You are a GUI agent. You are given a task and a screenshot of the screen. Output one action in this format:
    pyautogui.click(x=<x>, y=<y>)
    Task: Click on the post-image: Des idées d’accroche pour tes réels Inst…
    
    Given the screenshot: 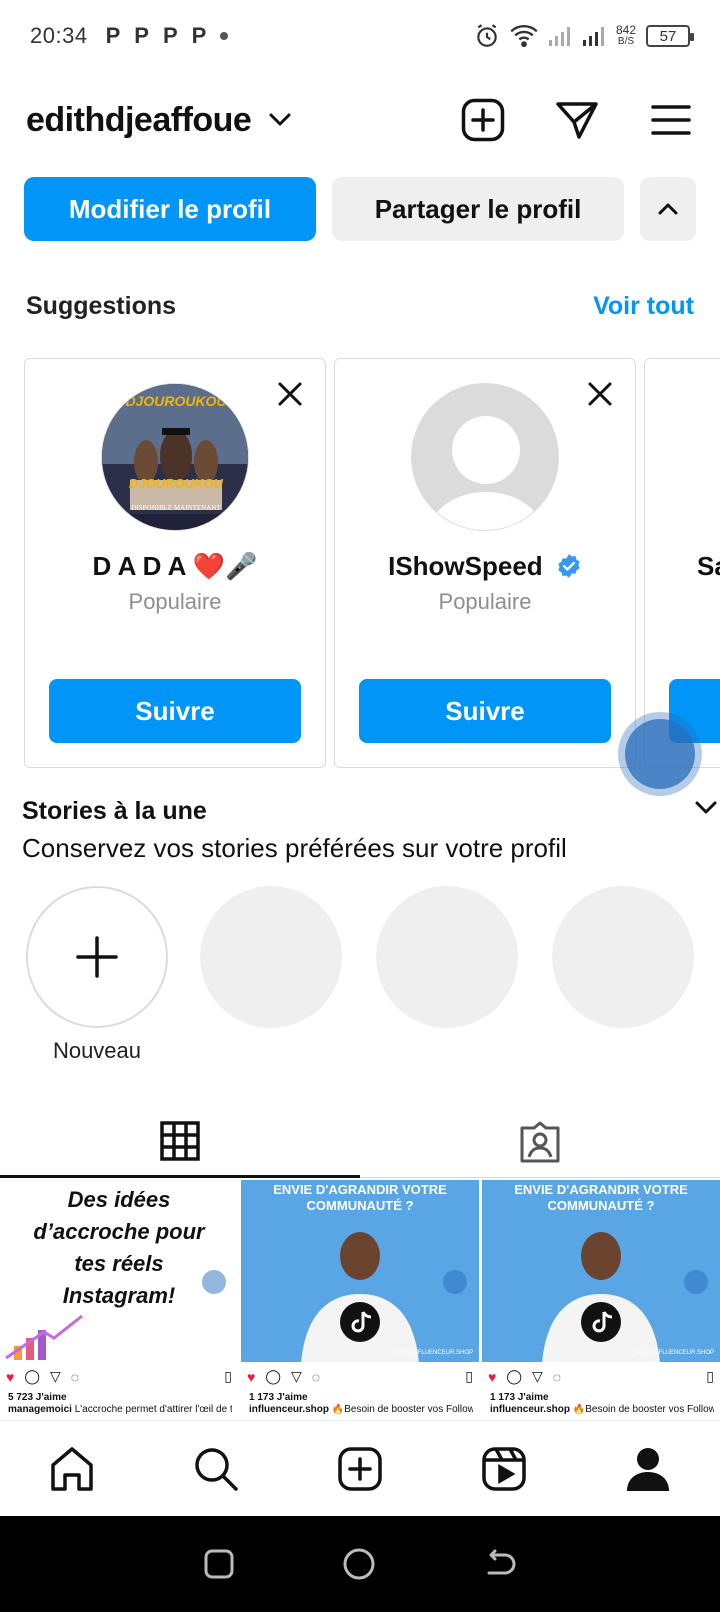 What is the action you would take?
    pyautogui.click(x=119, y=1271)
    